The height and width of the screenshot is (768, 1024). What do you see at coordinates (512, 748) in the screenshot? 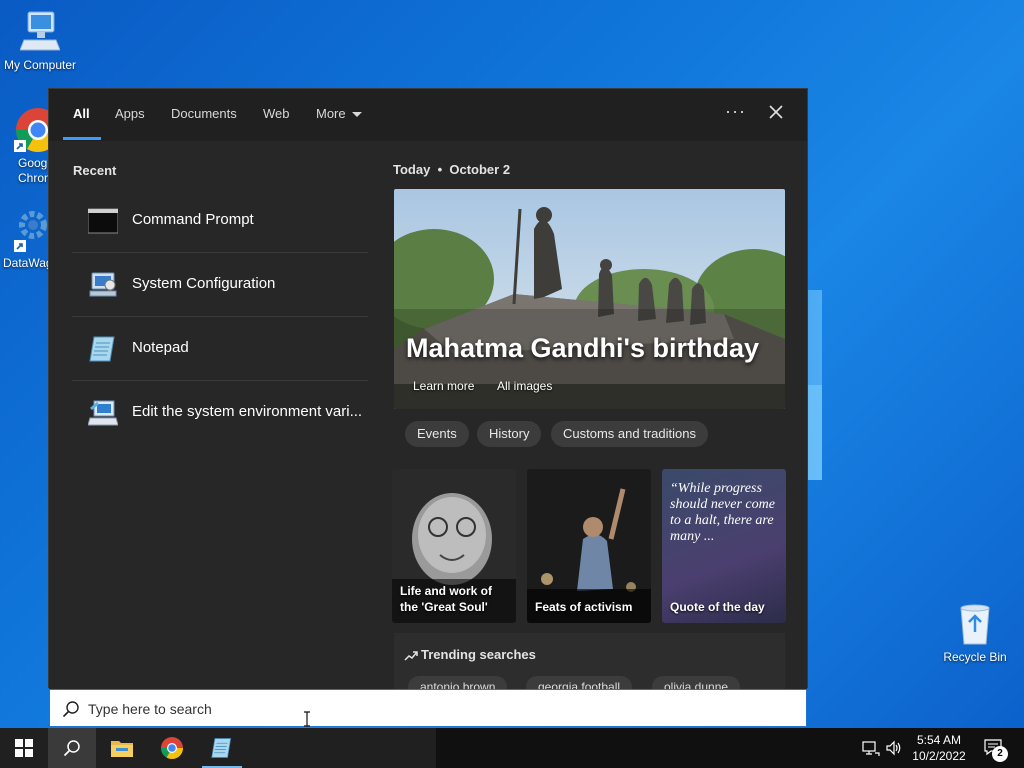
I see `taskbar: 5:54 AM 10/2/2022 2` at bounding box center [512, 748].